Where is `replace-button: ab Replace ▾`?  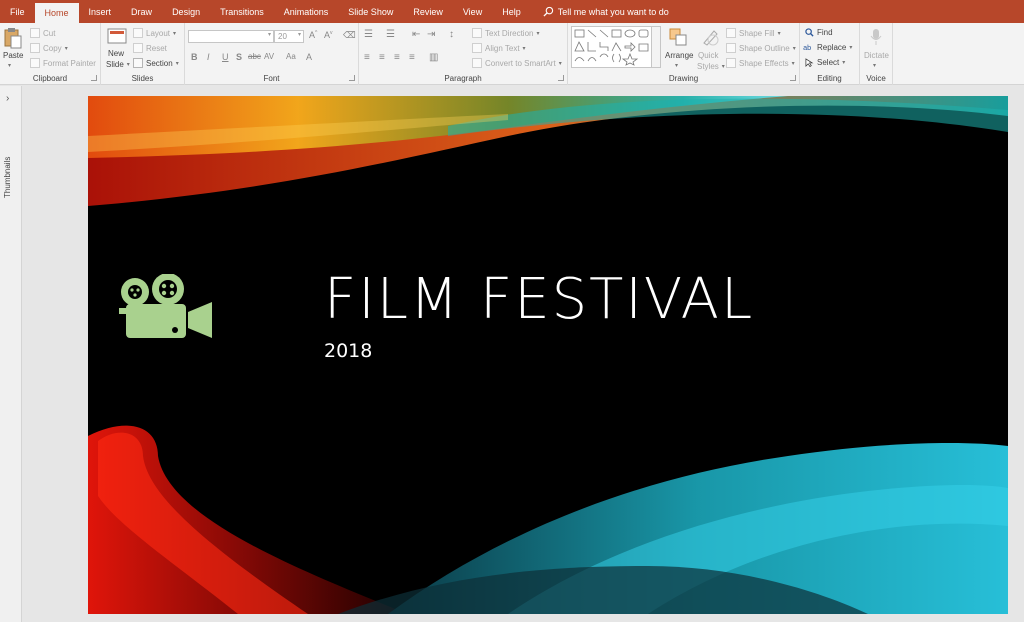 replace-button: ab Replace ▾ is located at coordinates (827, 47).